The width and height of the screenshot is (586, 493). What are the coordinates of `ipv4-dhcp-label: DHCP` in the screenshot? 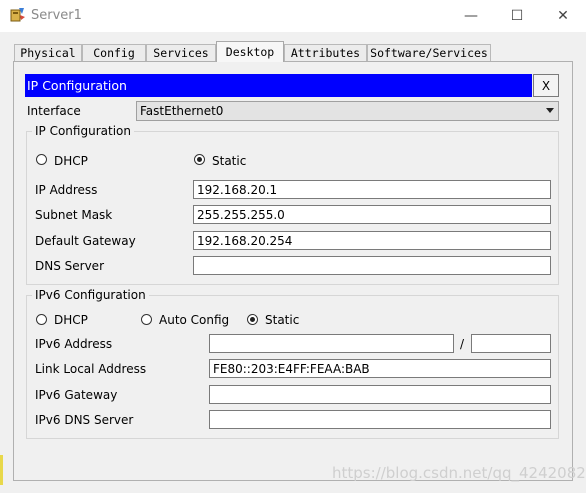 It's located at (71, 161).